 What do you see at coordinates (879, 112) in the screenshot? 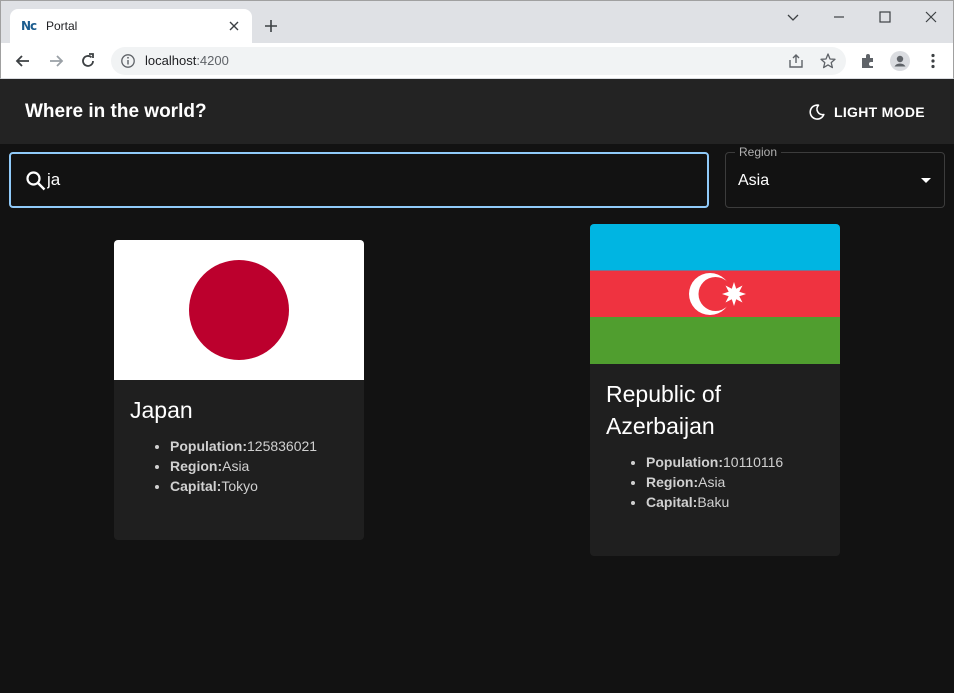
I see `light-mode-label: LIGHT MODE` at bounding box center [879, 112].